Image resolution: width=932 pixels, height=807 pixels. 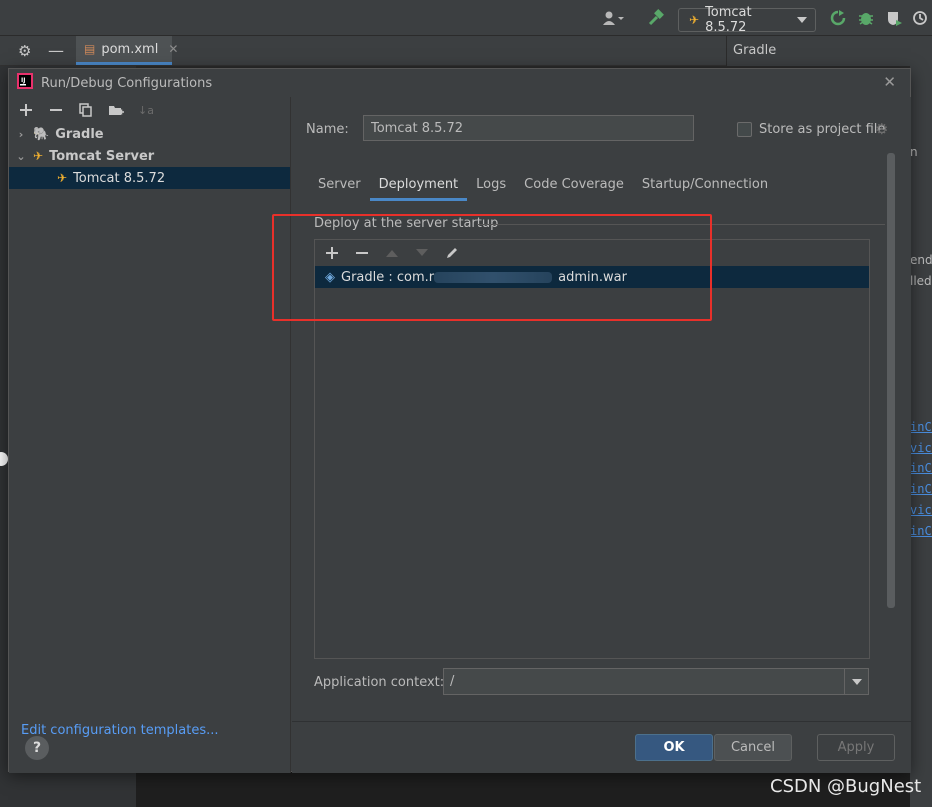 What do you see at coordinates (574, 187) in the screenshot?
I see `tab-code-coverage: Code Coverage` at bounding box center [574, 187].